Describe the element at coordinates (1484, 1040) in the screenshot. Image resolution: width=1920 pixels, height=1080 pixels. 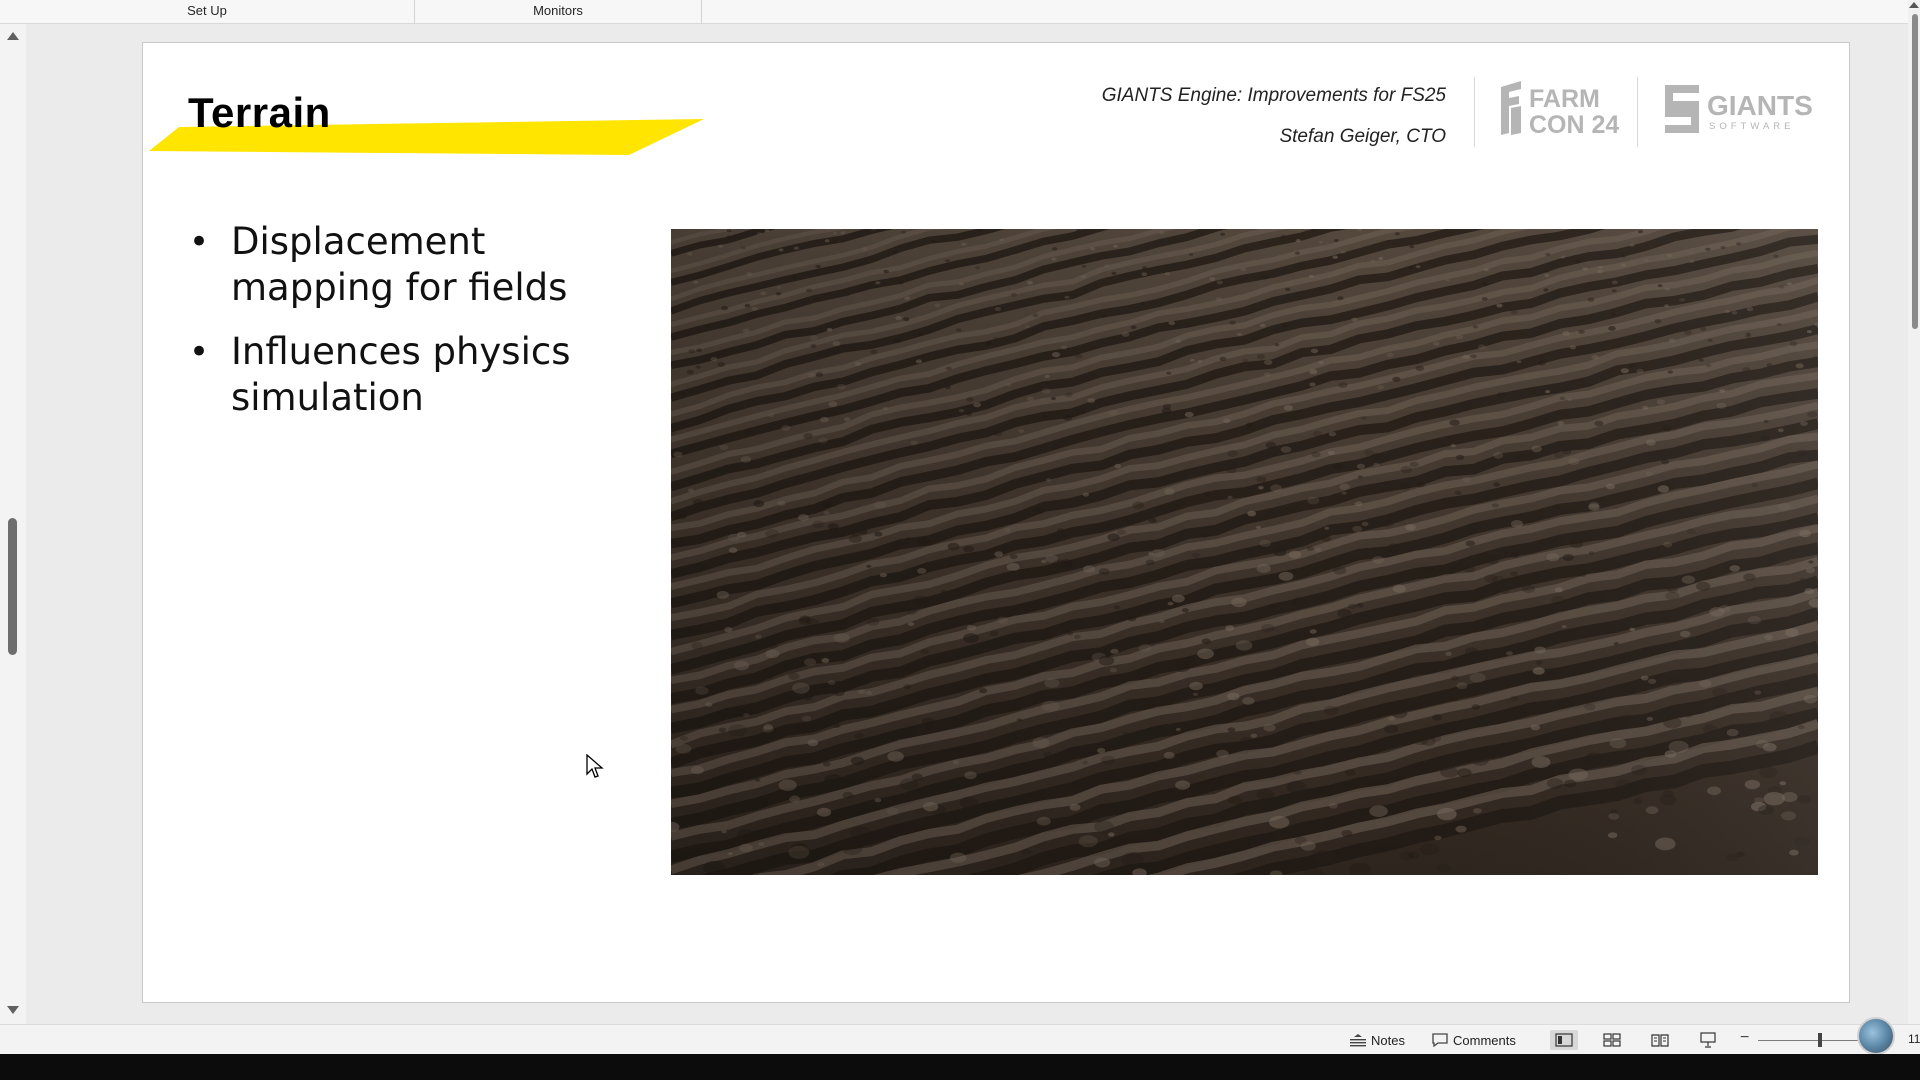
I see `comments-label: Comments` at that location.